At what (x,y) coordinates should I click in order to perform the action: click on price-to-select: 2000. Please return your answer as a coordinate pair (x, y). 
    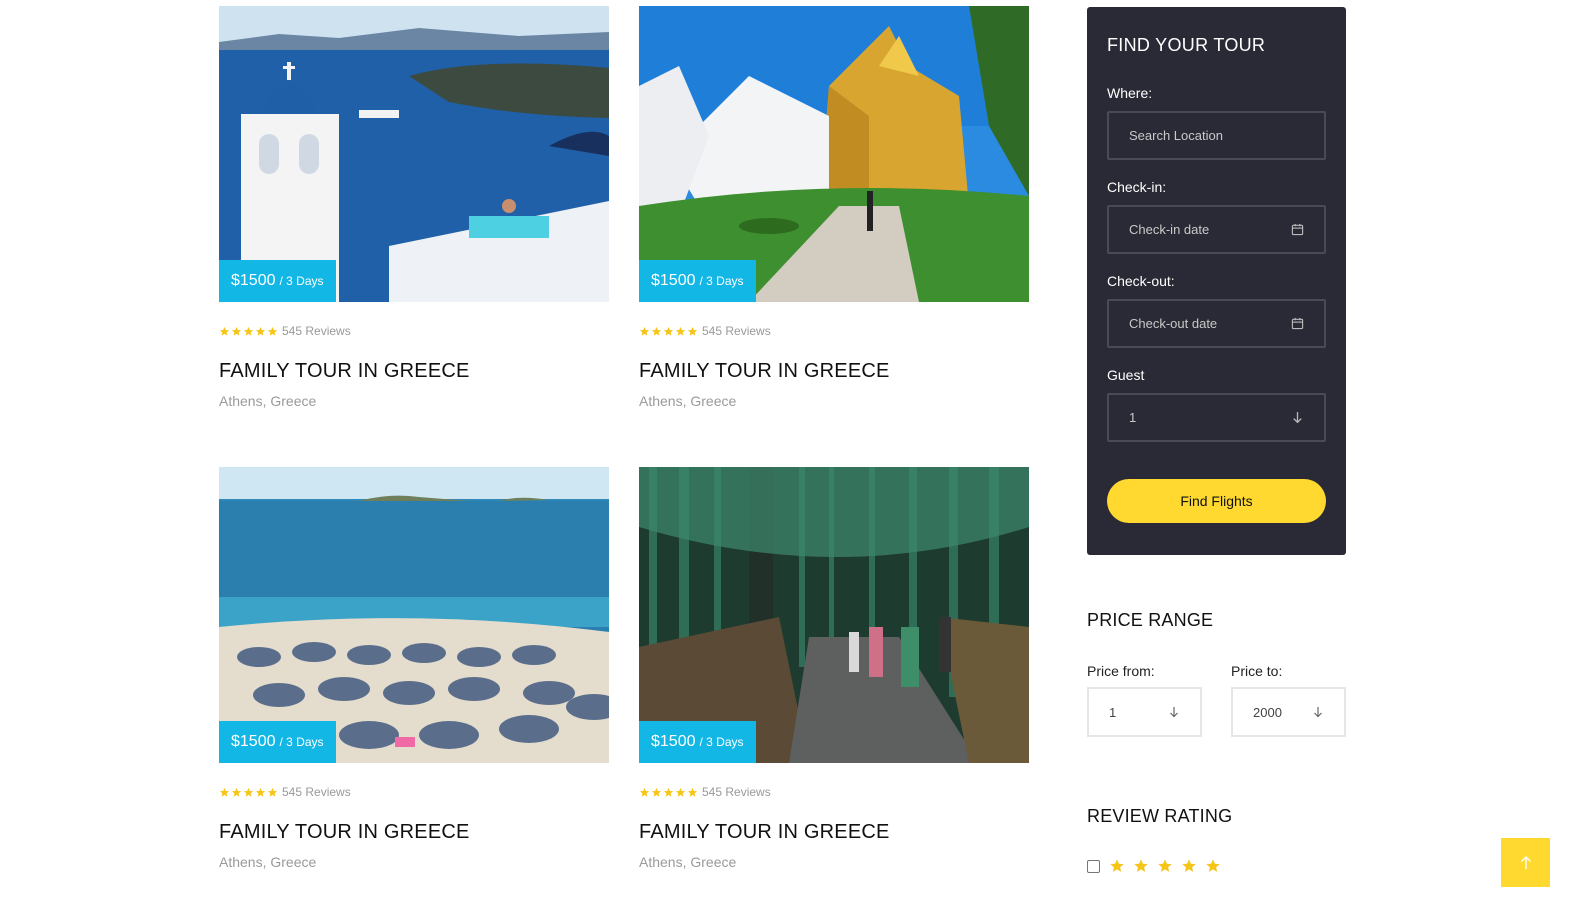
    Looking at the image, I should click on (1288, 712).